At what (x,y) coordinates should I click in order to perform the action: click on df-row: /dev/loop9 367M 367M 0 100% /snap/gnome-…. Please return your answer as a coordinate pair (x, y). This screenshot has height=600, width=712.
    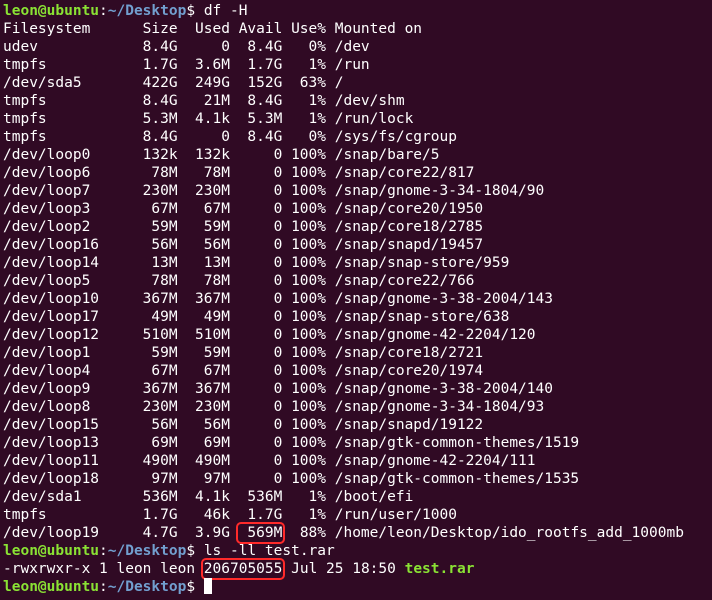
    Looking at the image, I should click on (278, 389).